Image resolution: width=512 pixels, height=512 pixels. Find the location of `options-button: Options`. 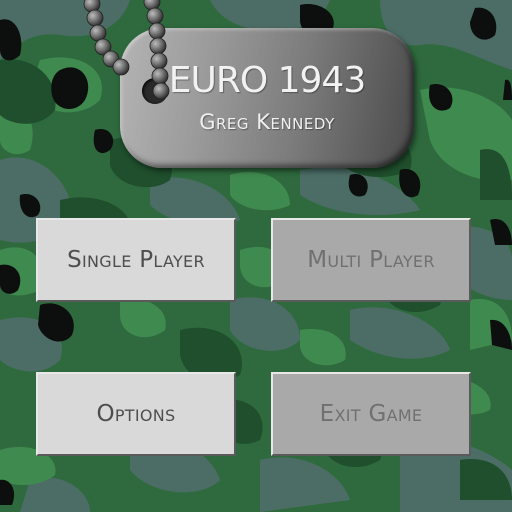

options-button: Options is located at coordinates (136, 414).